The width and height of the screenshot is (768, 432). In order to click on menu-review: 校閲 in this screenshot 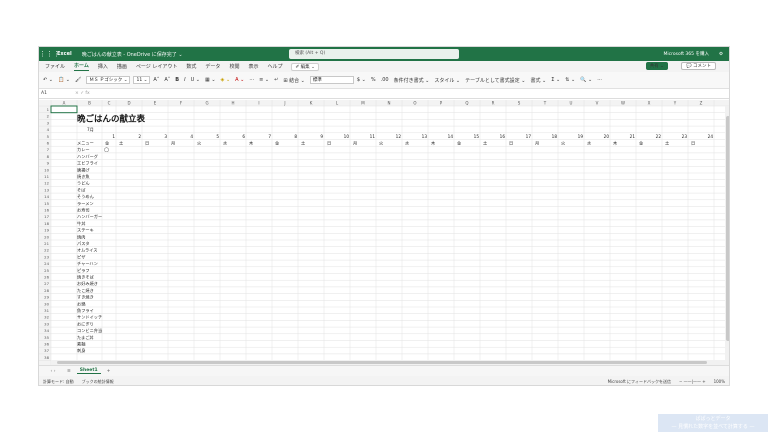, I will do `click(234, 66)`.